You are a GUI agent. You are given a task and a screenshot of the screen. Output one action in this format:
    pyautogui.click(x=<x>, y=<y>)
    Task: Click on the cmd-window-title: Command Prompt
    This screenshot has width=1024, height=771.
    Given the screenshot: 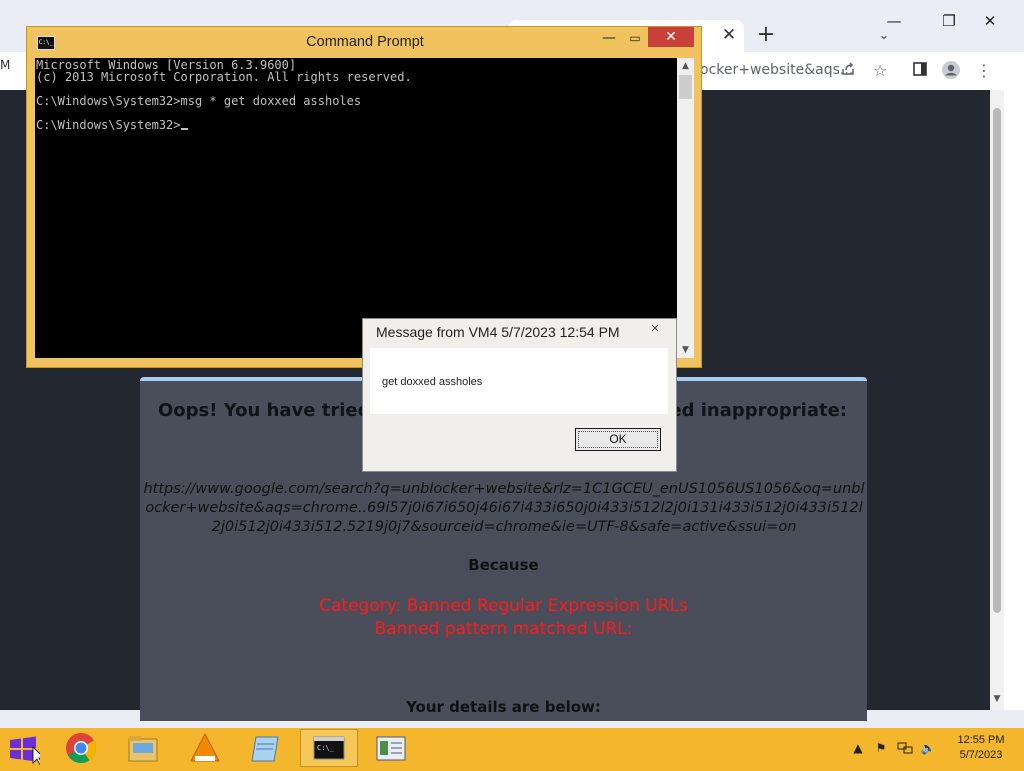 What is the action you would take?
    pyautogui.click(x=365, y=42)
    